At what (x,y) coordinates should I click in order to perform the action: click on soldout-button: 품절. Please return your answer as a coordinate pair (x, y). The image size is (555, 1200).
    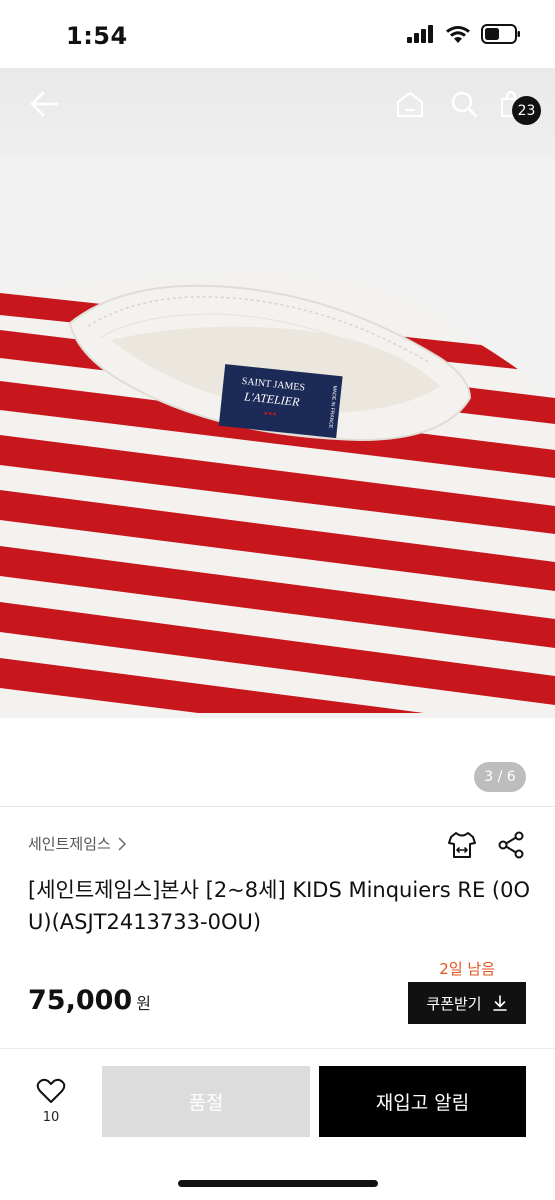
    Looking at the image, I should click on (206, 1101).